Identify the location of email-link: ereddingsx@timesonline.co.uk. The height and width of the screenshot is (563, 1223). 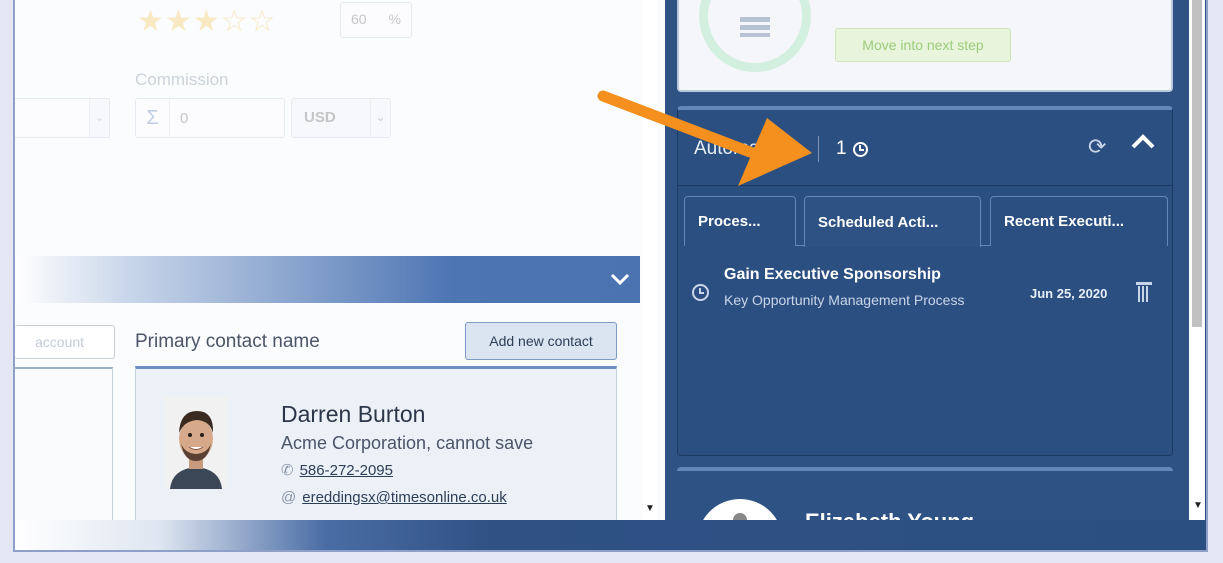
(404, 497).